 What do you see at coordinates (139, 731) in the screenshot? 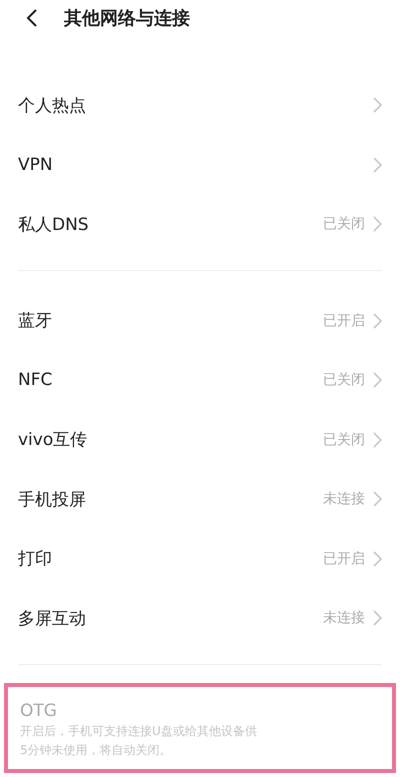
I see `otg-description: 开启后，手机可支持连接U盘或给其他设备供` at bounding box center [139, 731].